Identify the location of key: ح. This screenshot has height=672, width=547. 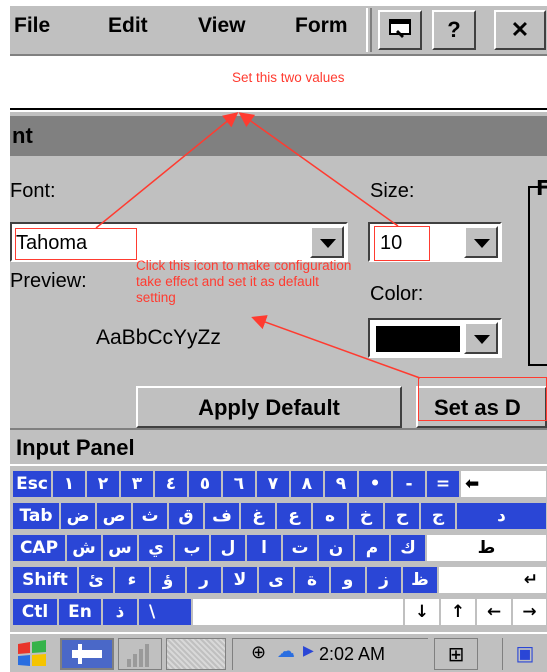
(402, 516).